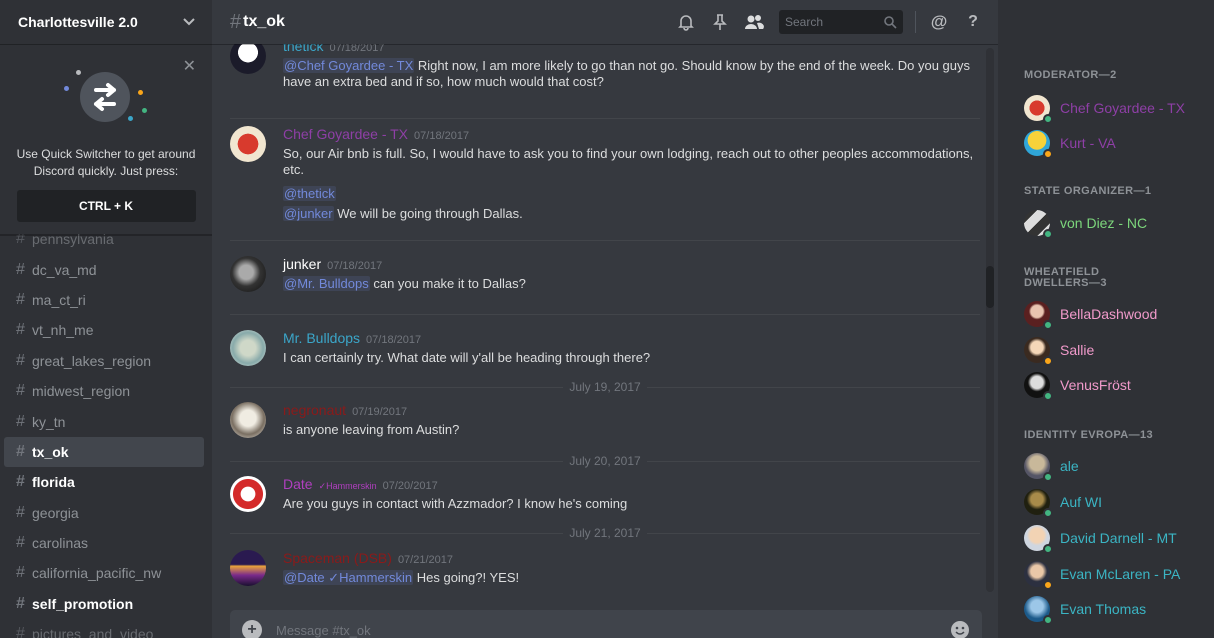  I want to click on message-text: @Date ✓Hammerskin Hes going?! YES!, so click(631, 578).